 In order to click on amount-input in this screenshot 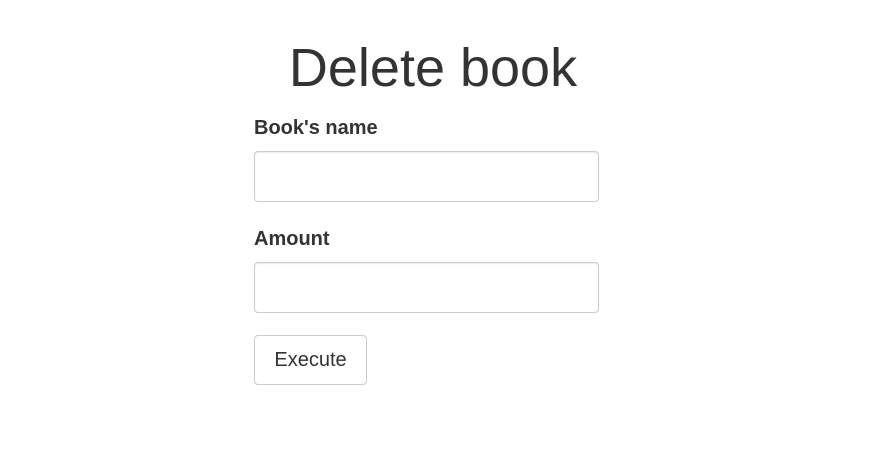, I will do `click(426, 287)`.